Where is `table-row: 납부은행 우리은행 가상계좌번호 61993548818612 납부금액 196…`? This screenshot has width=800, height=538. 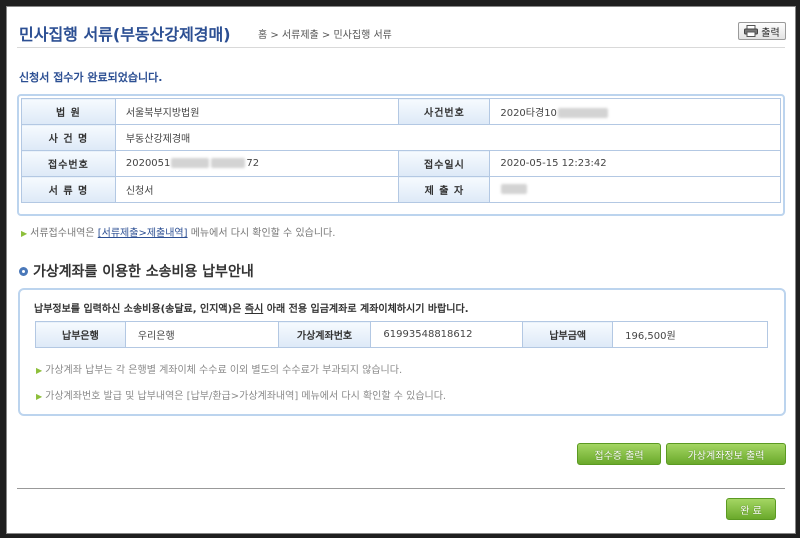
table-row: 납부은행 우리은행 가상계좌번호 61993548818612 납부금액 196… is located at coordinates (401, 334).